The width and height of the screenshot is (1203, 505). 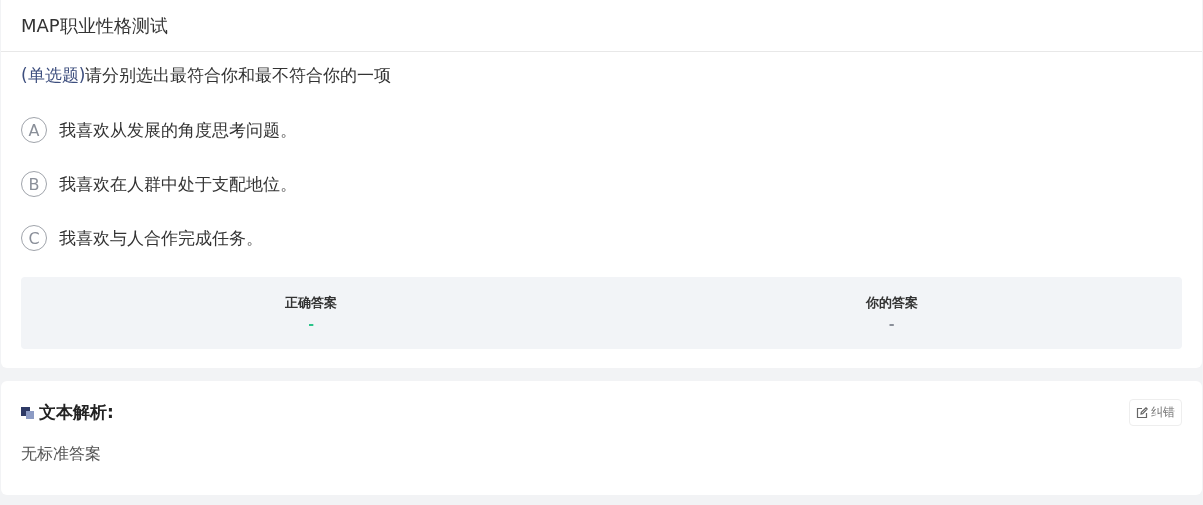 What do you see at coordinates (1155, 412) in the screenshot?
I see `report-error-button: 纠错` at bounding box center [1155, 412].